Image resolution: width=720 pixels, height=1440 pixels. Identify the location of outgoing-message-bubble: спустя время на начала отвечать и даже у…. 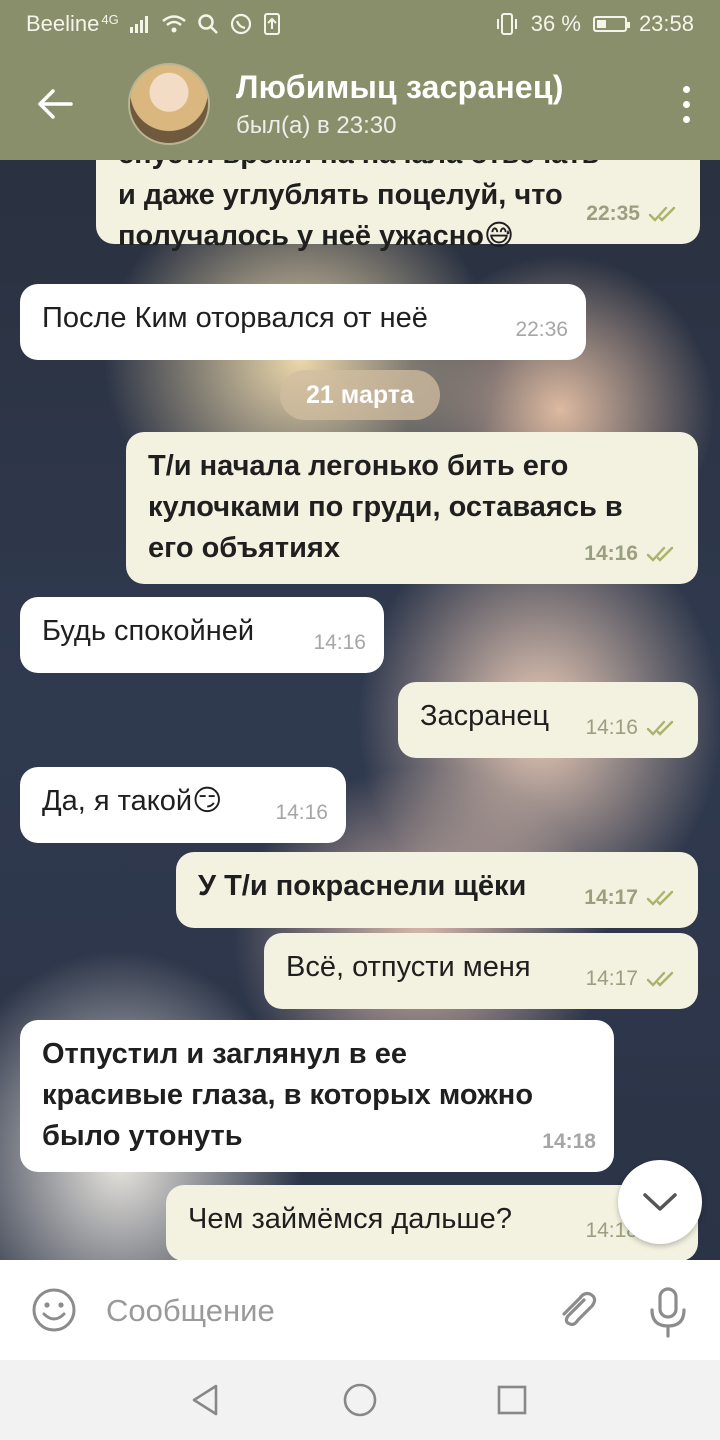
(398, 206).